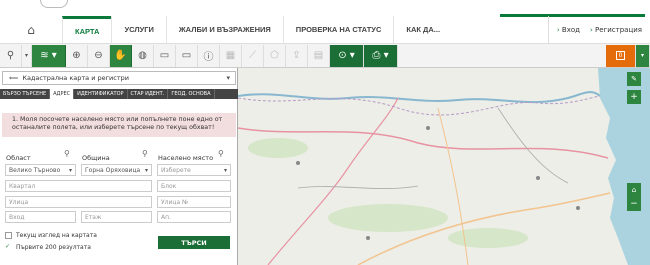  I want to click on blok-input: Блок, so click(194, 186).